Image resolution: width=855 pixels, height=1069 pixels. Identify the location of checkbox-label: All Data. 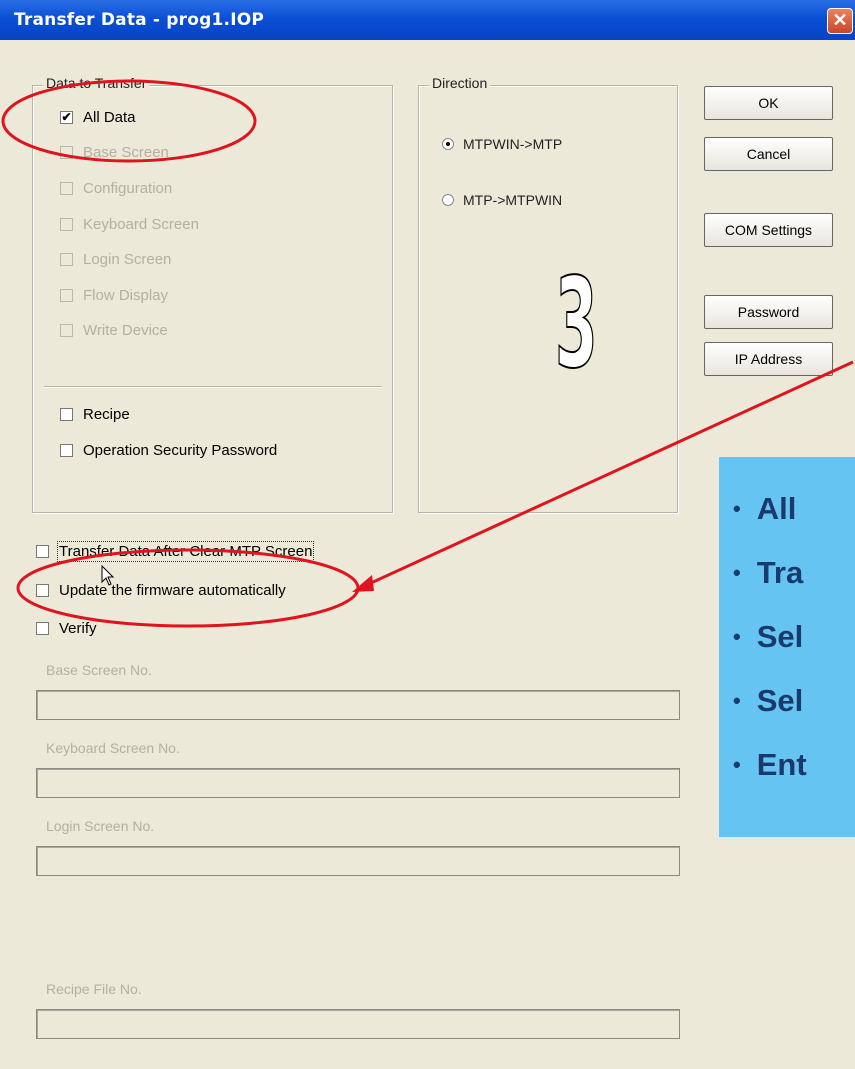
(109, 117).